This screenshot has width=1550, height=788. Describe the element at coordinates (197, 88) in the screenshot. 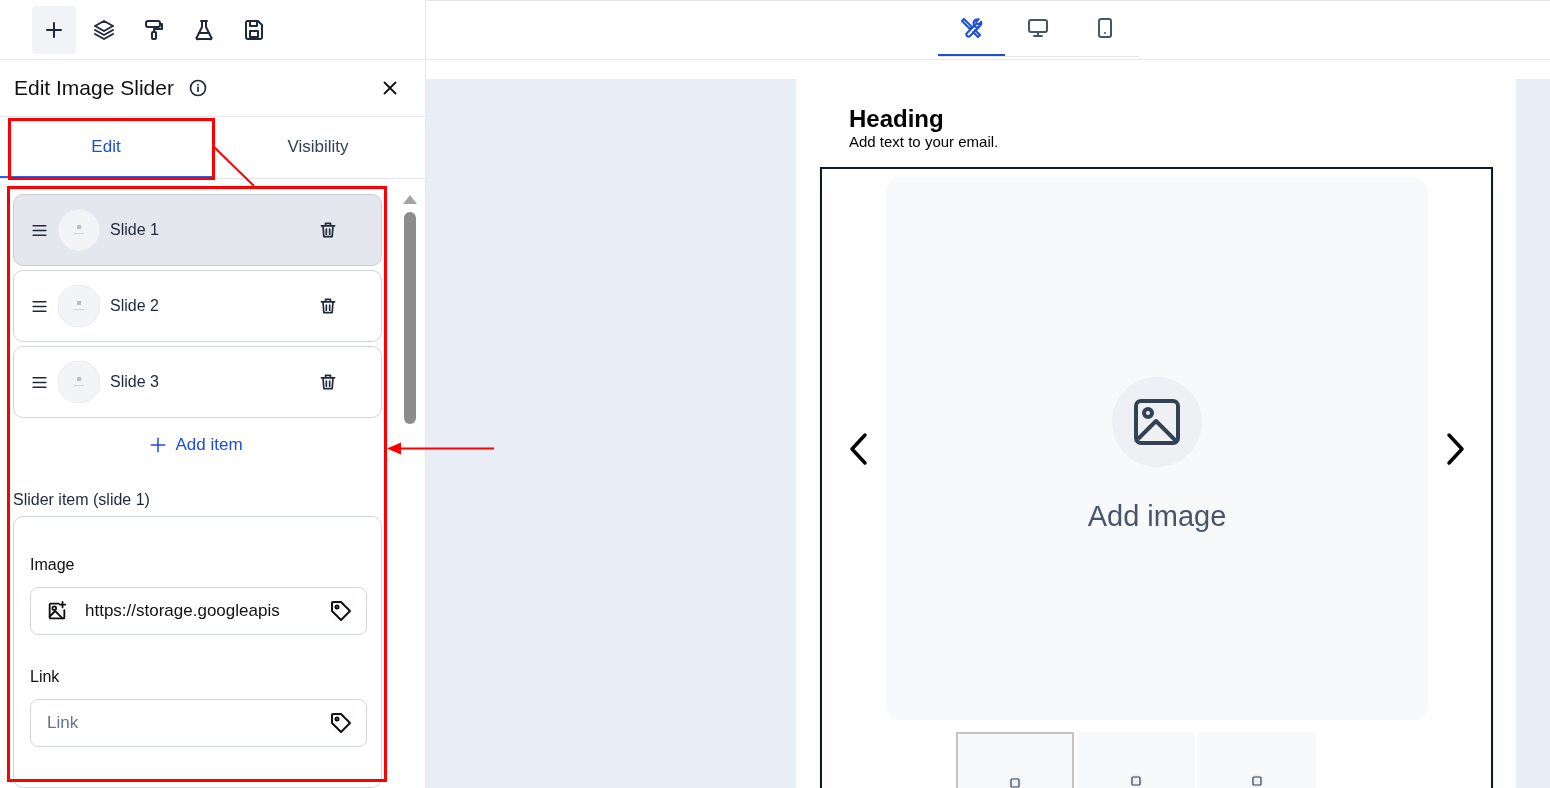

I see `info-icon` at that location.